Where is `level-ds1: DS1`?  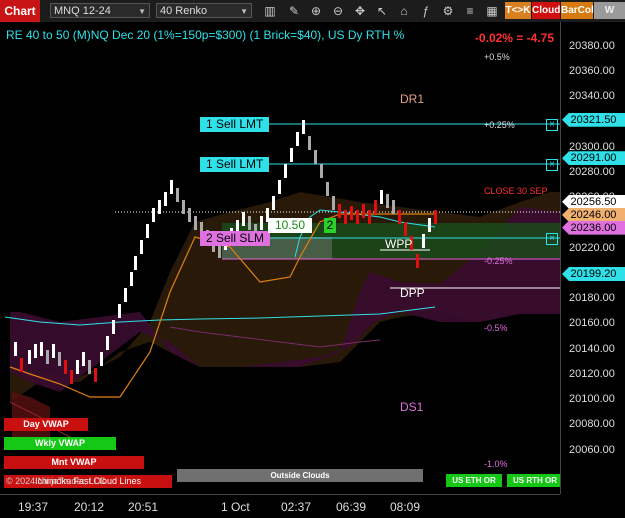
level-ds1: DS1 is located at coordinates (412, 407).